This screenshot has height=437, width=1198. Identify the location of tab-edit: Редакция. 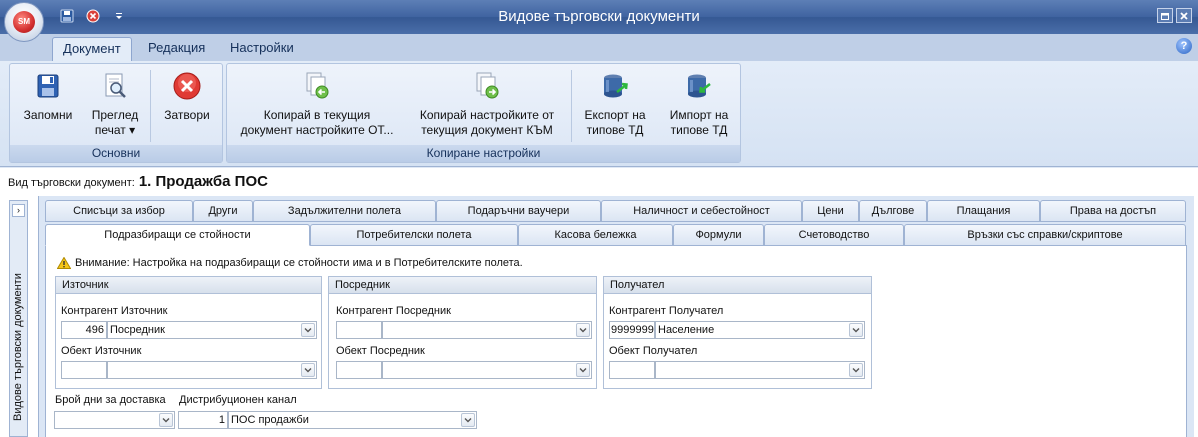
(176, 49).